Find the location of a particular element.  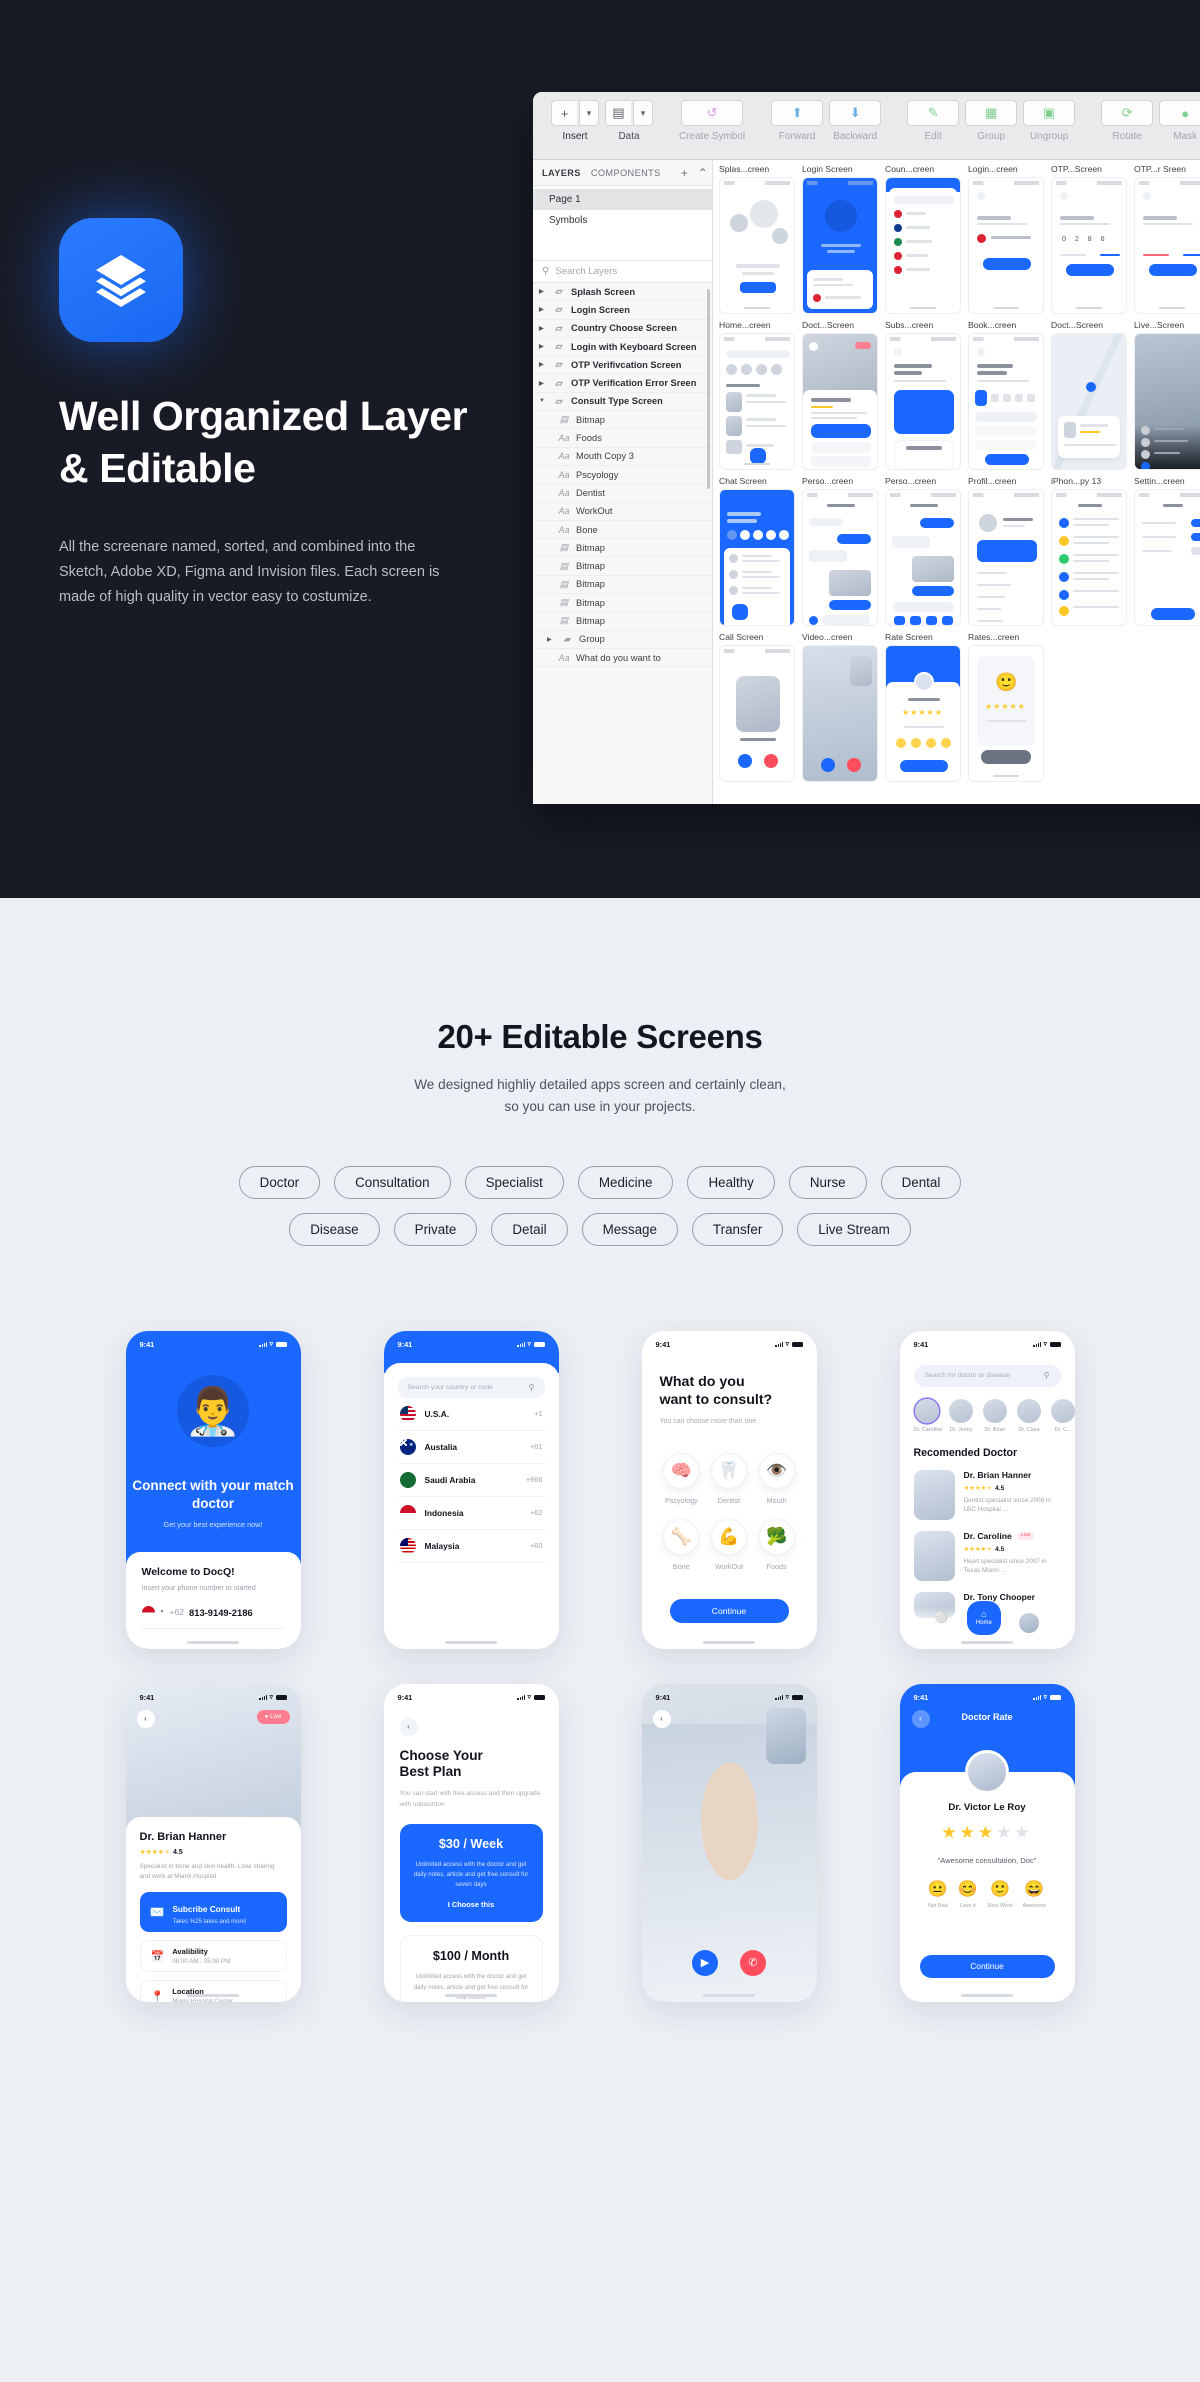

layer-item: ▶ ▱ Splash Screen is located at coordinates (622, 292).